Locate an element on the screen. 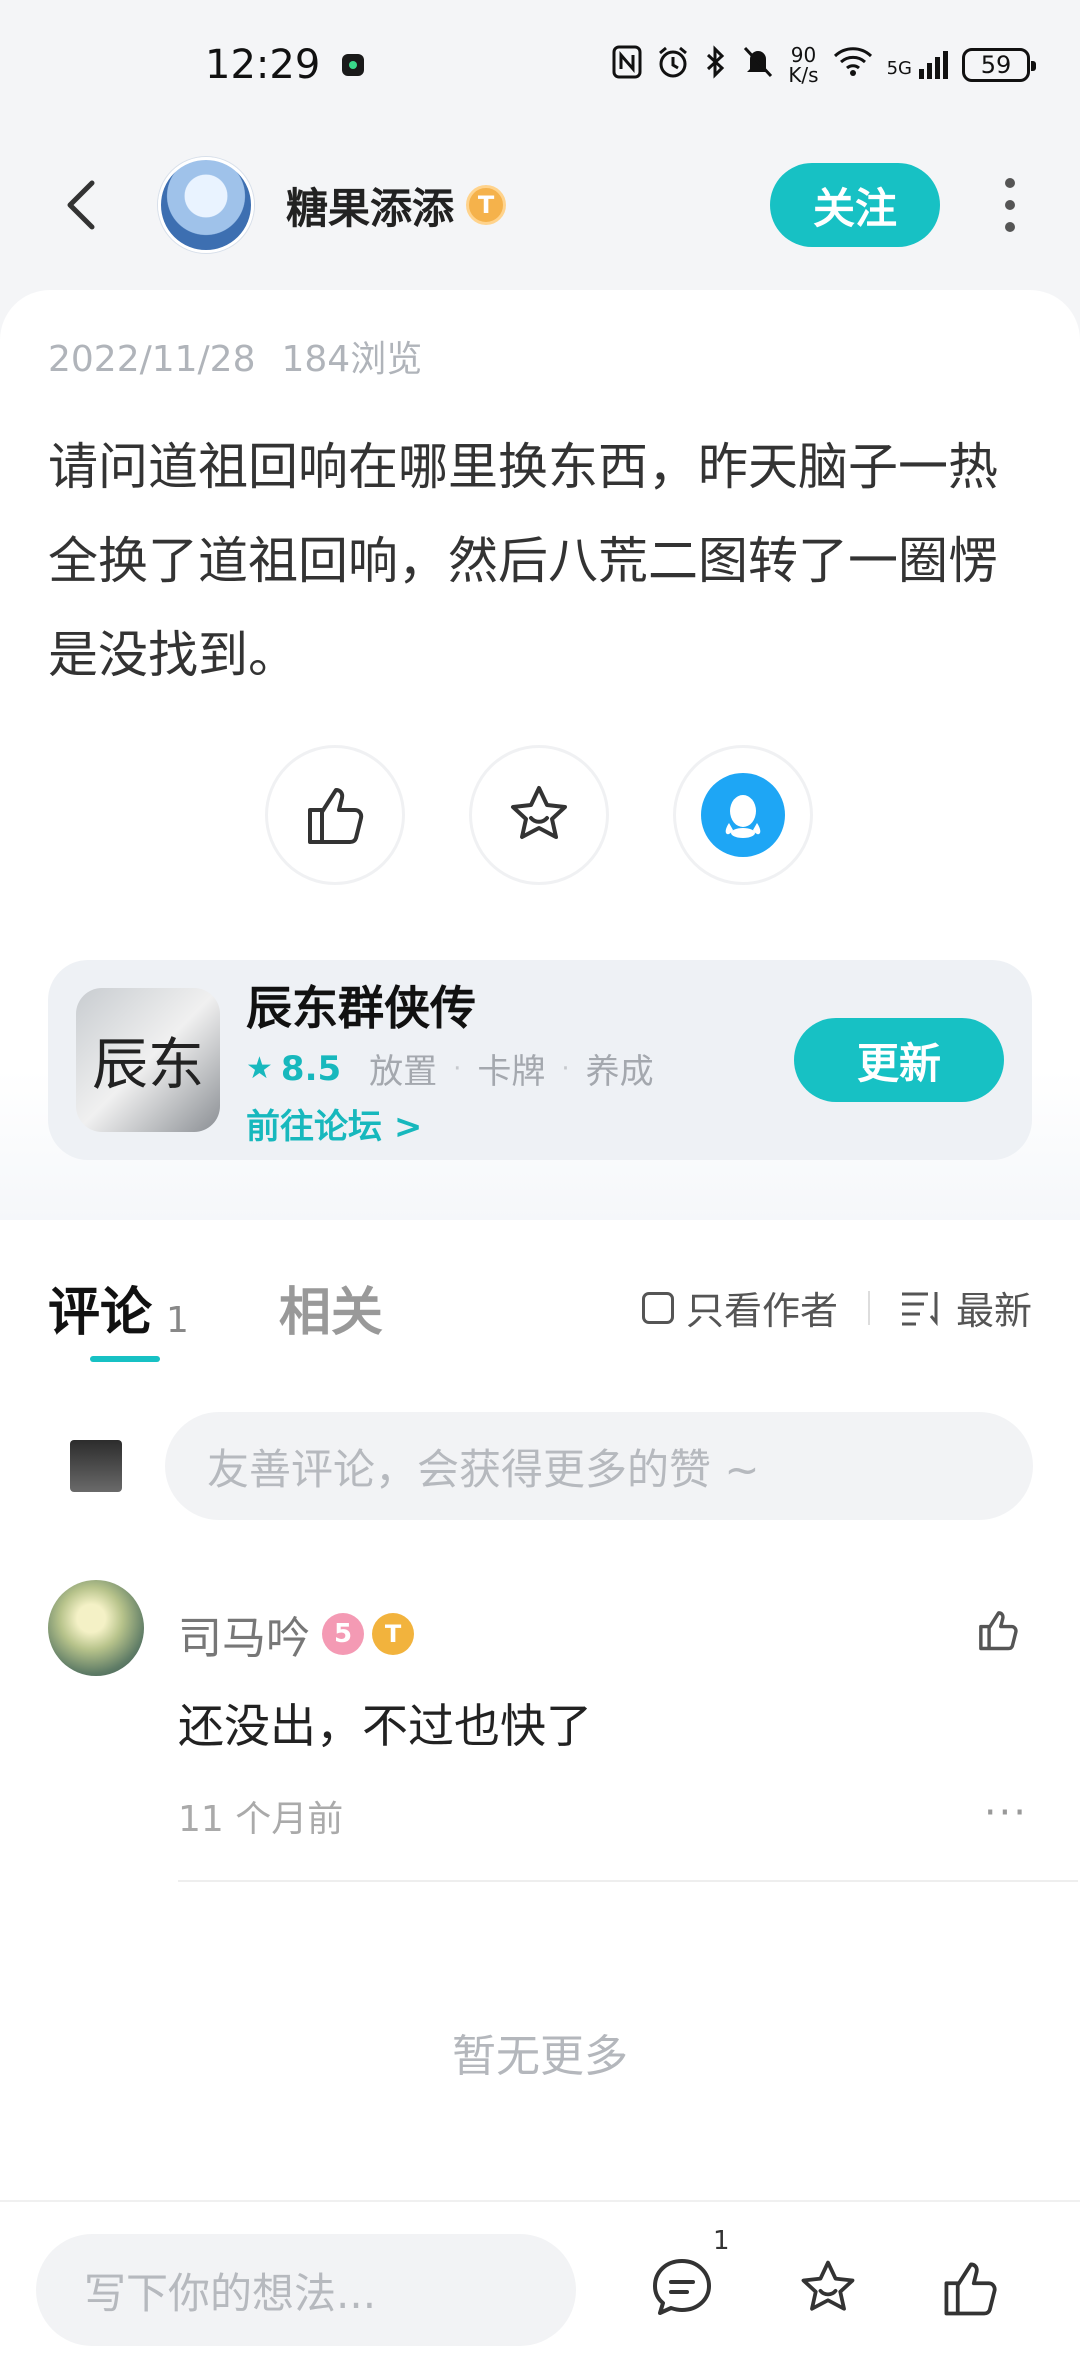 This screenshot has width=1080, height=2376. more-options-icon is located at coordinates (1010, 205).